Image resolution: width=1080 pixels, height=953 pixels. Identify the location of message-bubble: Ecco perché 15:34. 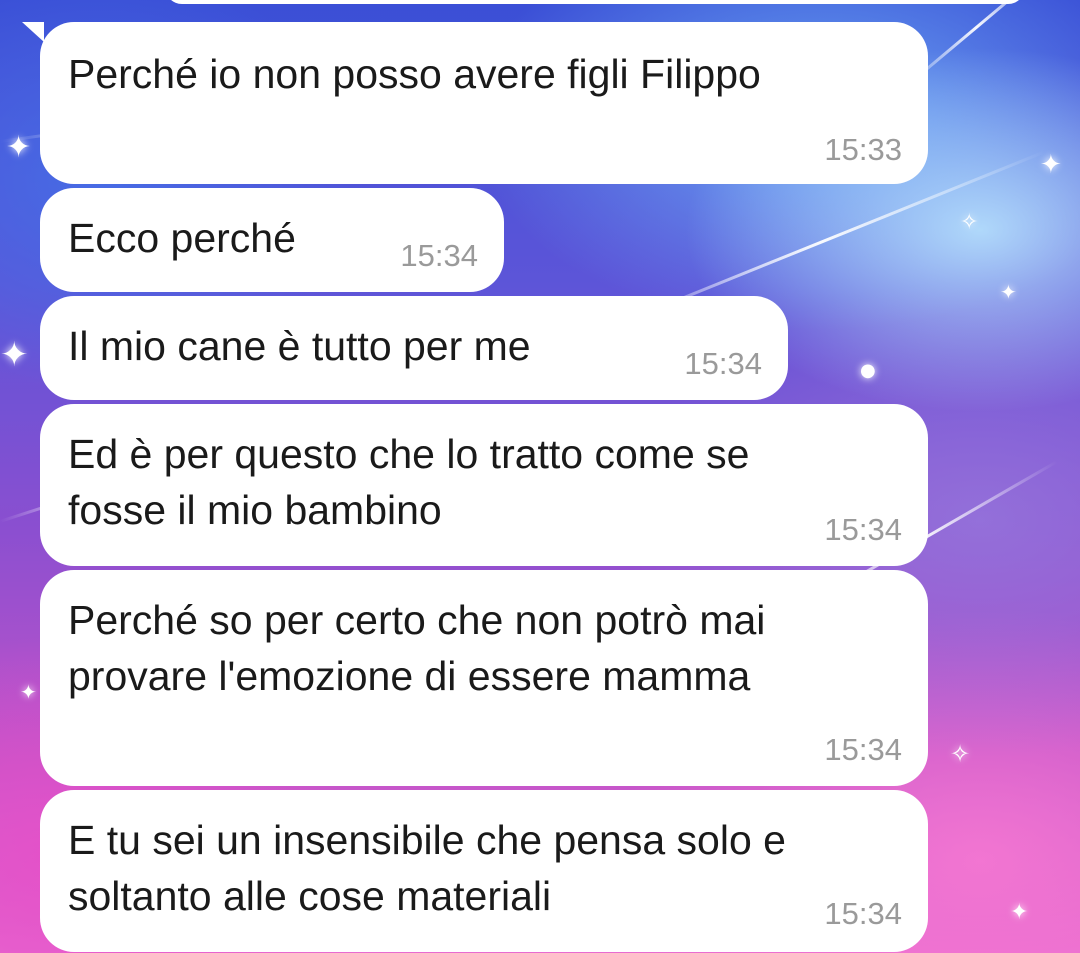
(272, 240).